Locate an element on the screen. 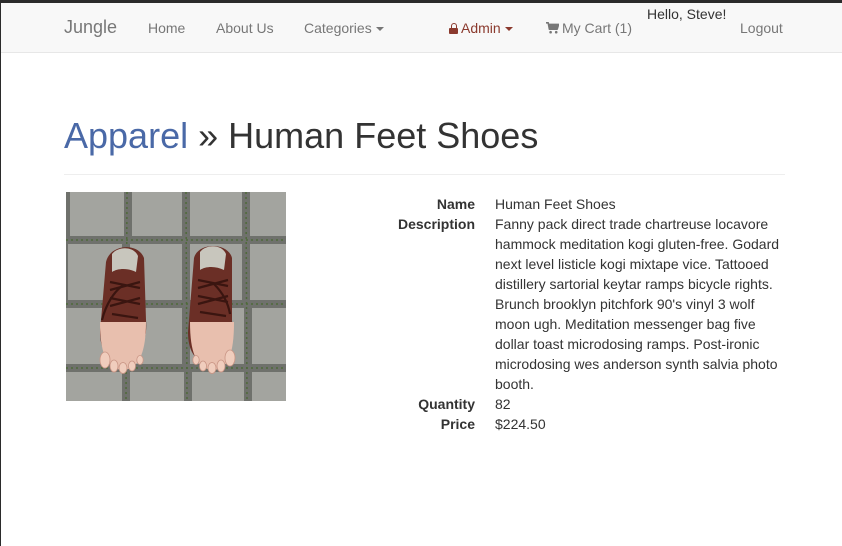 The width and height of the screenshot is (842, 546). nav-categories-dropdown: Categories is located at coordinates (344, 28).